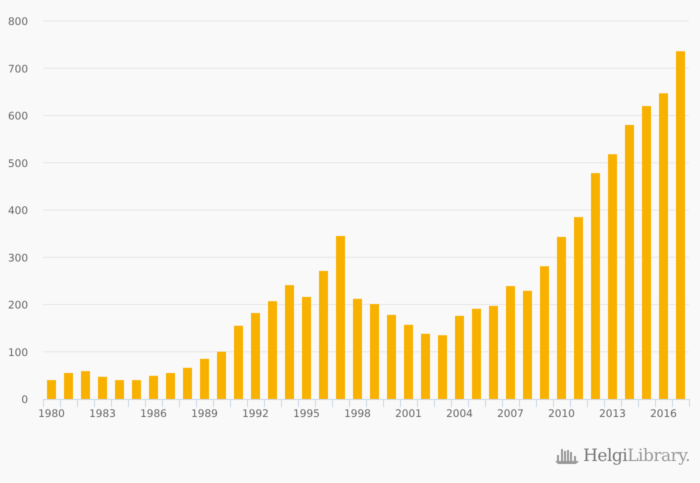 The image size is (700, 483). Describe the element at coordinates (663, 414) in the screenshot. I see `axis-label: 2016` at that location.